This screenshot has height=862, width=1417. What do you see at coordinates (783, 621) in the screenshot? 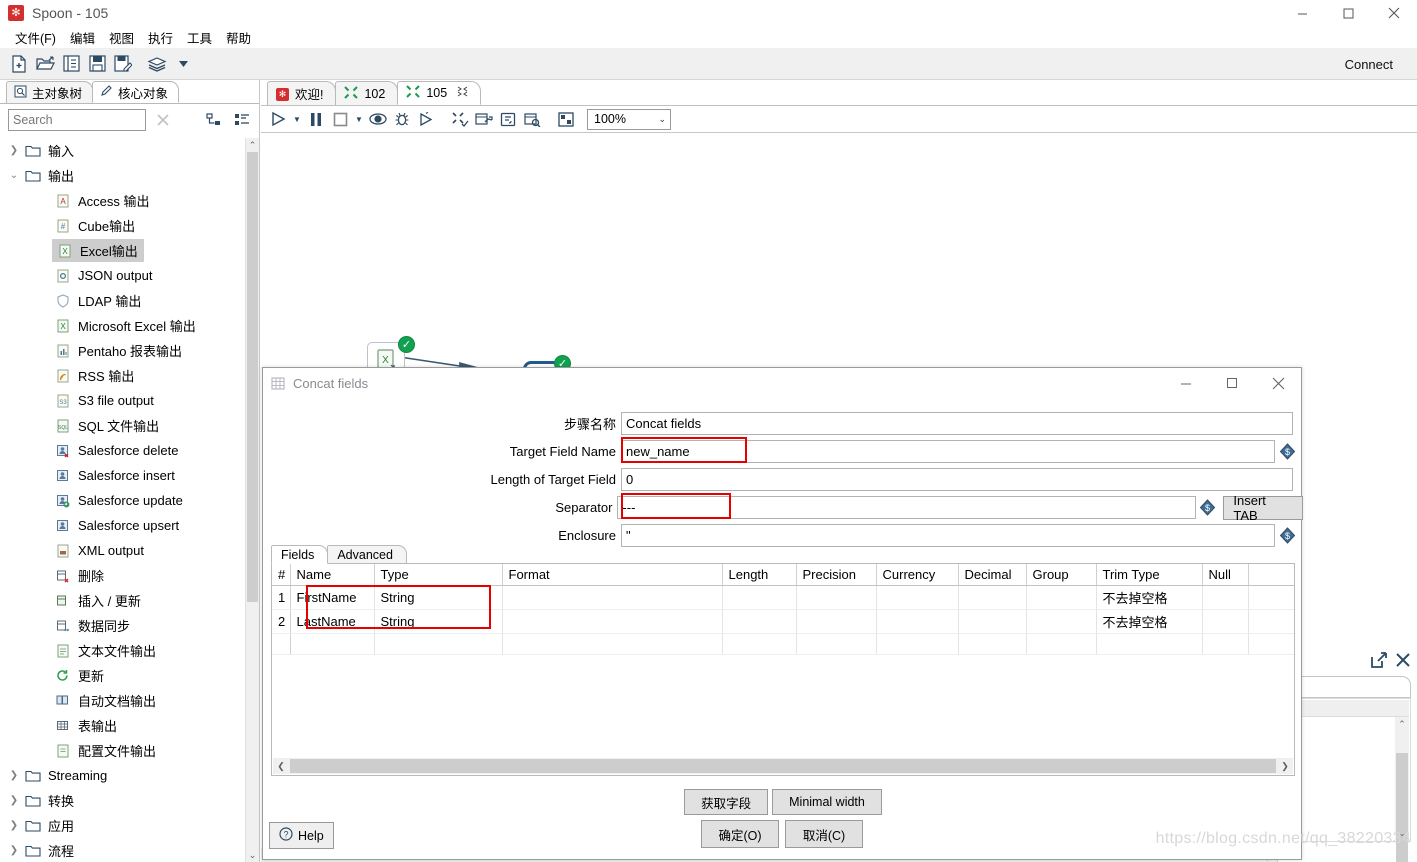
I see `table-row: 2 LastName String 不去掉空格` at bounding box center [783, 621].